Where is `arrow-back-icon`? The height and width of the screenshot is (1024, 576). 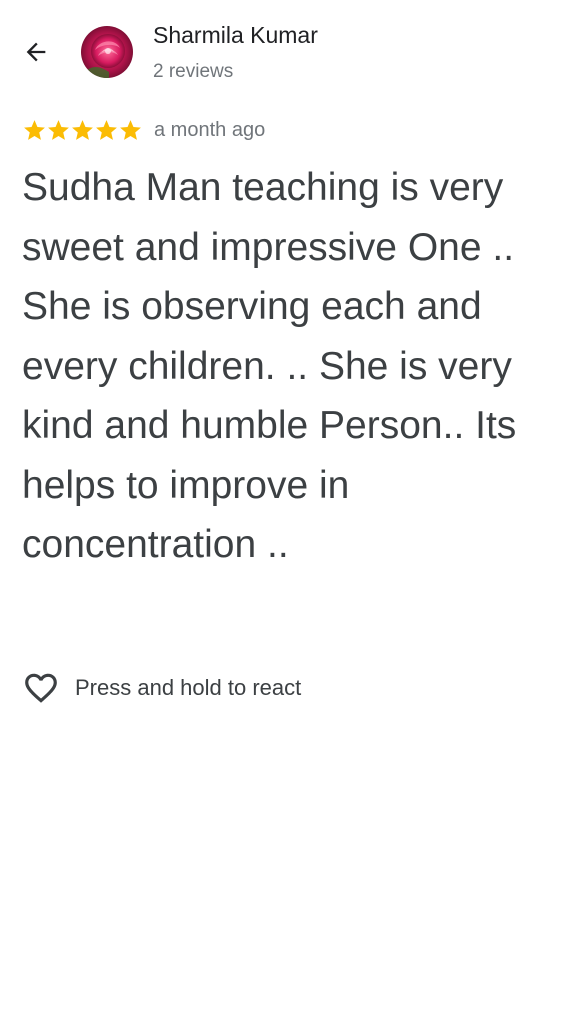 arrow-back-icon is located at coordinates (36, 52).